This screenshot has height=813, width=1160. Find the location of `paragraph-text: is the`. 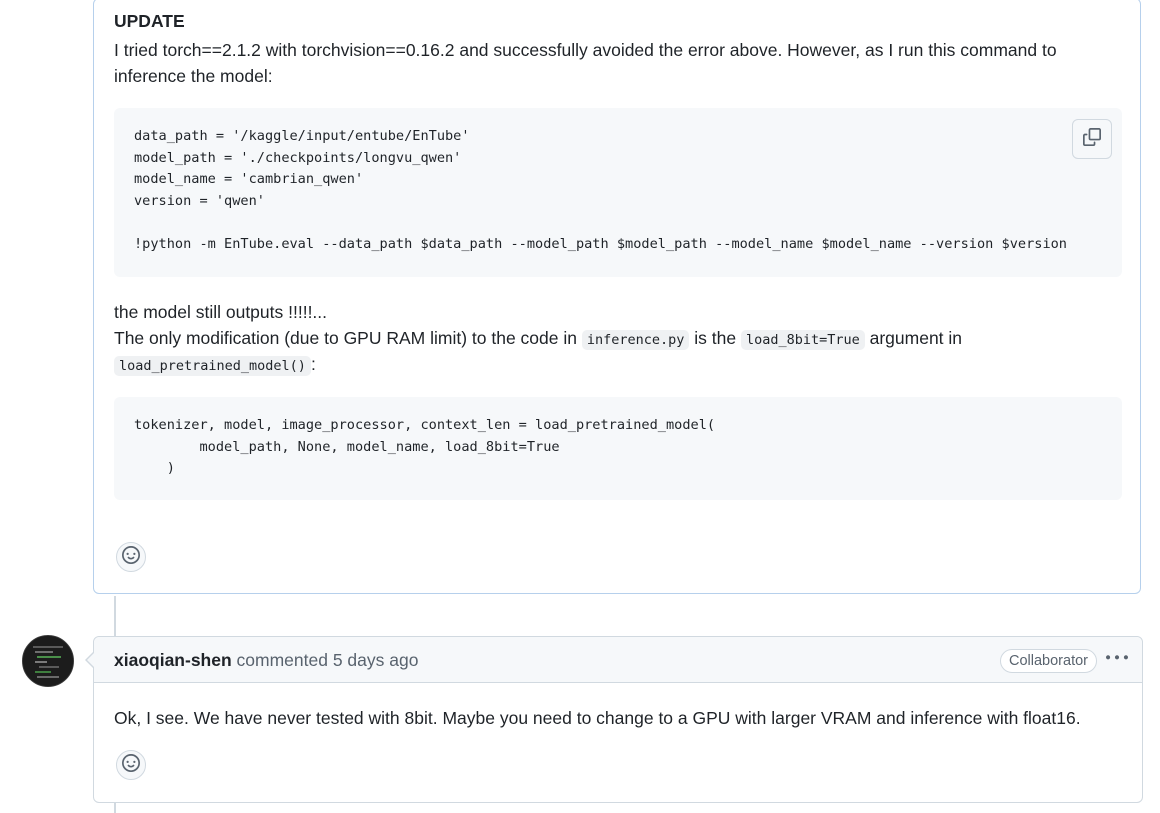

paragraph-text: is the is located at coordinates (715, 338).